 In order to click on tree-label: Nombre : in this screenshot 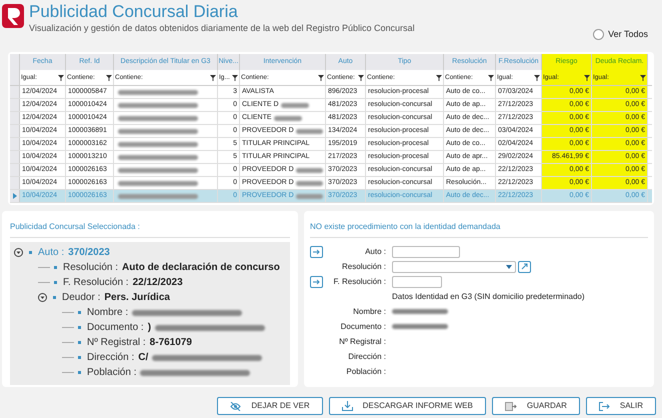, I will do `click(107, 313)`.